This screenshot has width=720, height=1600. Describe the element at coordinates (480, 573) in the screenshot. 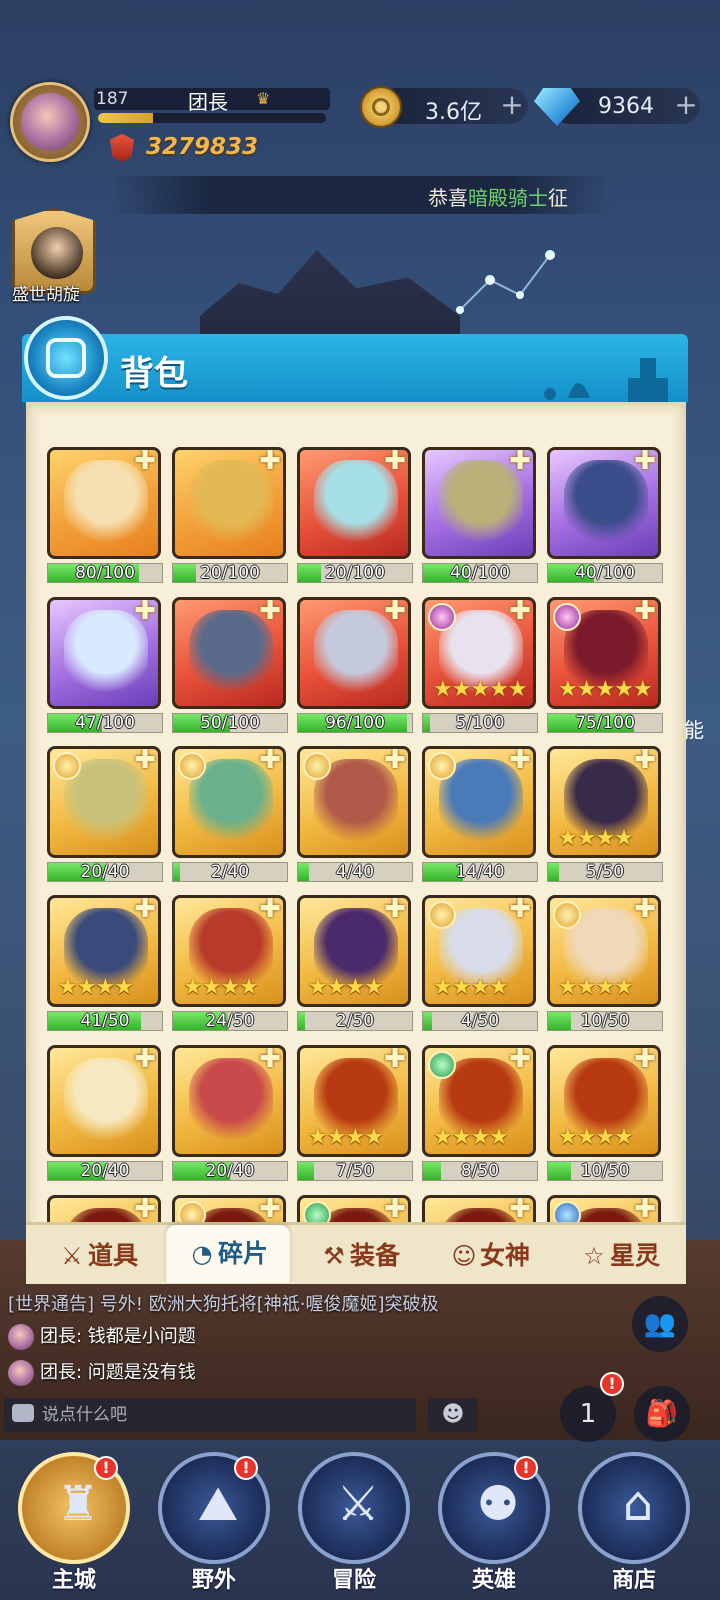

I see `fragment-count: 40/100` at that location.